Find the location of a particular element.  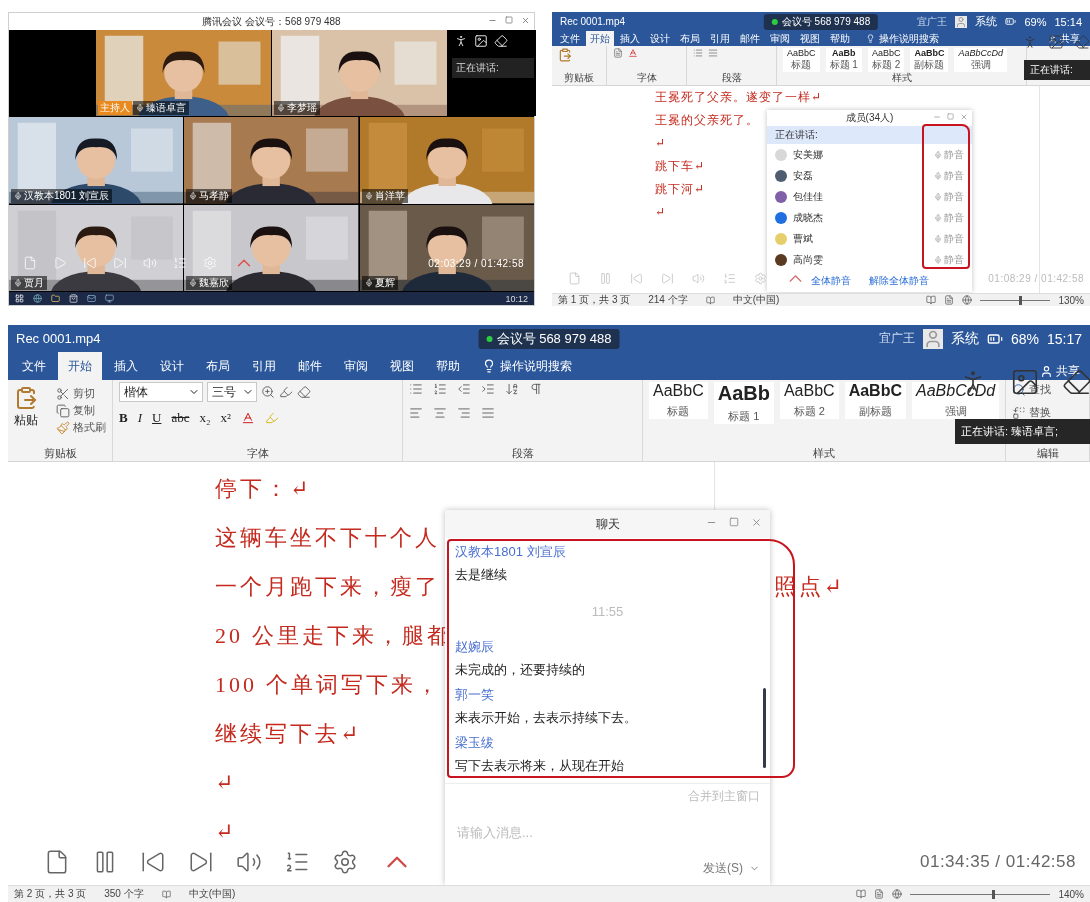

align-left-icon is located at coordinates (416, 413).